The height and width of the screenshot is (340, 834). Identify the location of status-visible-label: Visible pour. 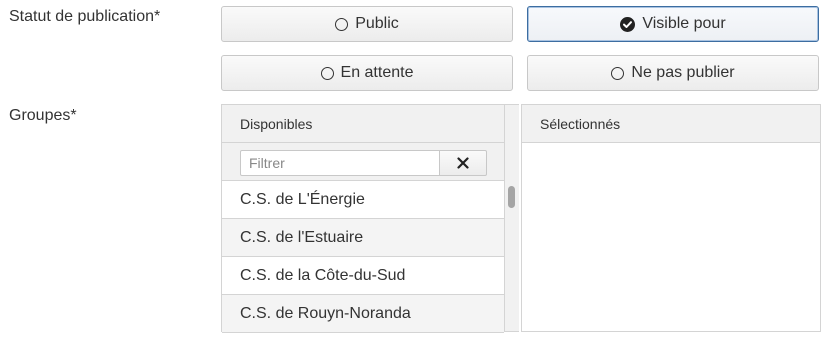
(684, 23).